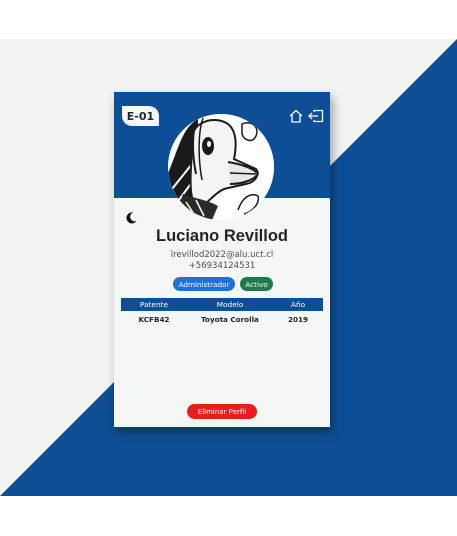 This screenshot has height=536, width=457. What do you see at coordinates (296, 116) in the screenshot?
I see `home-icon` at bounding box center [296, 116].